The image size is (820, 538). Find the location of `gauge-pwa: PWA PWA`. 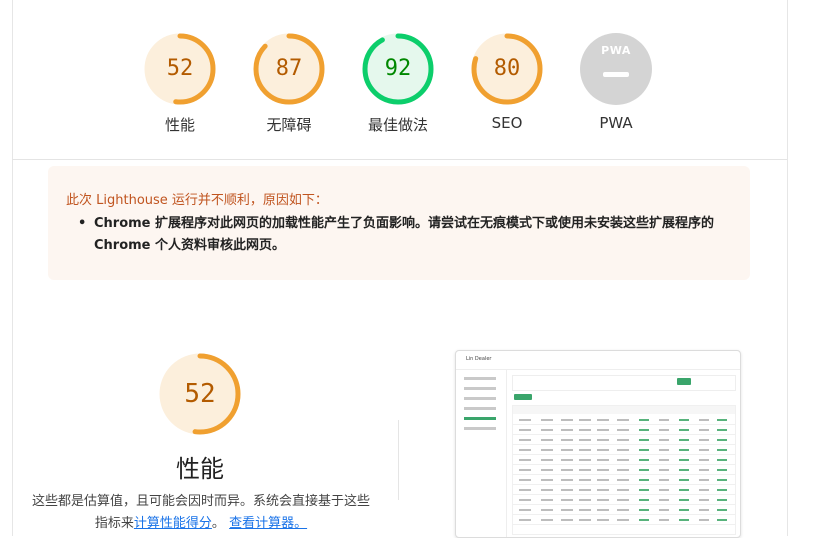

gauge-pwa: PWA PWA is located at coordinates (616, 82).